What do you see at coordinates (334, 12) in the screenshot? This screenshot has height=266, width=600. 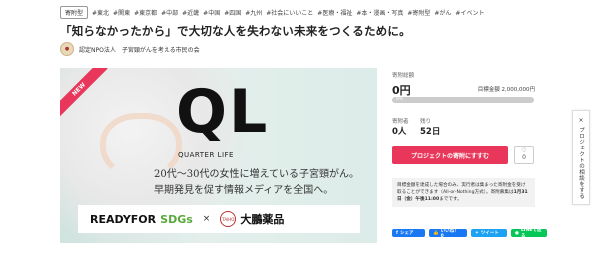 I see `tag-link: #医療・福祉` at bounding box center [334, 12].